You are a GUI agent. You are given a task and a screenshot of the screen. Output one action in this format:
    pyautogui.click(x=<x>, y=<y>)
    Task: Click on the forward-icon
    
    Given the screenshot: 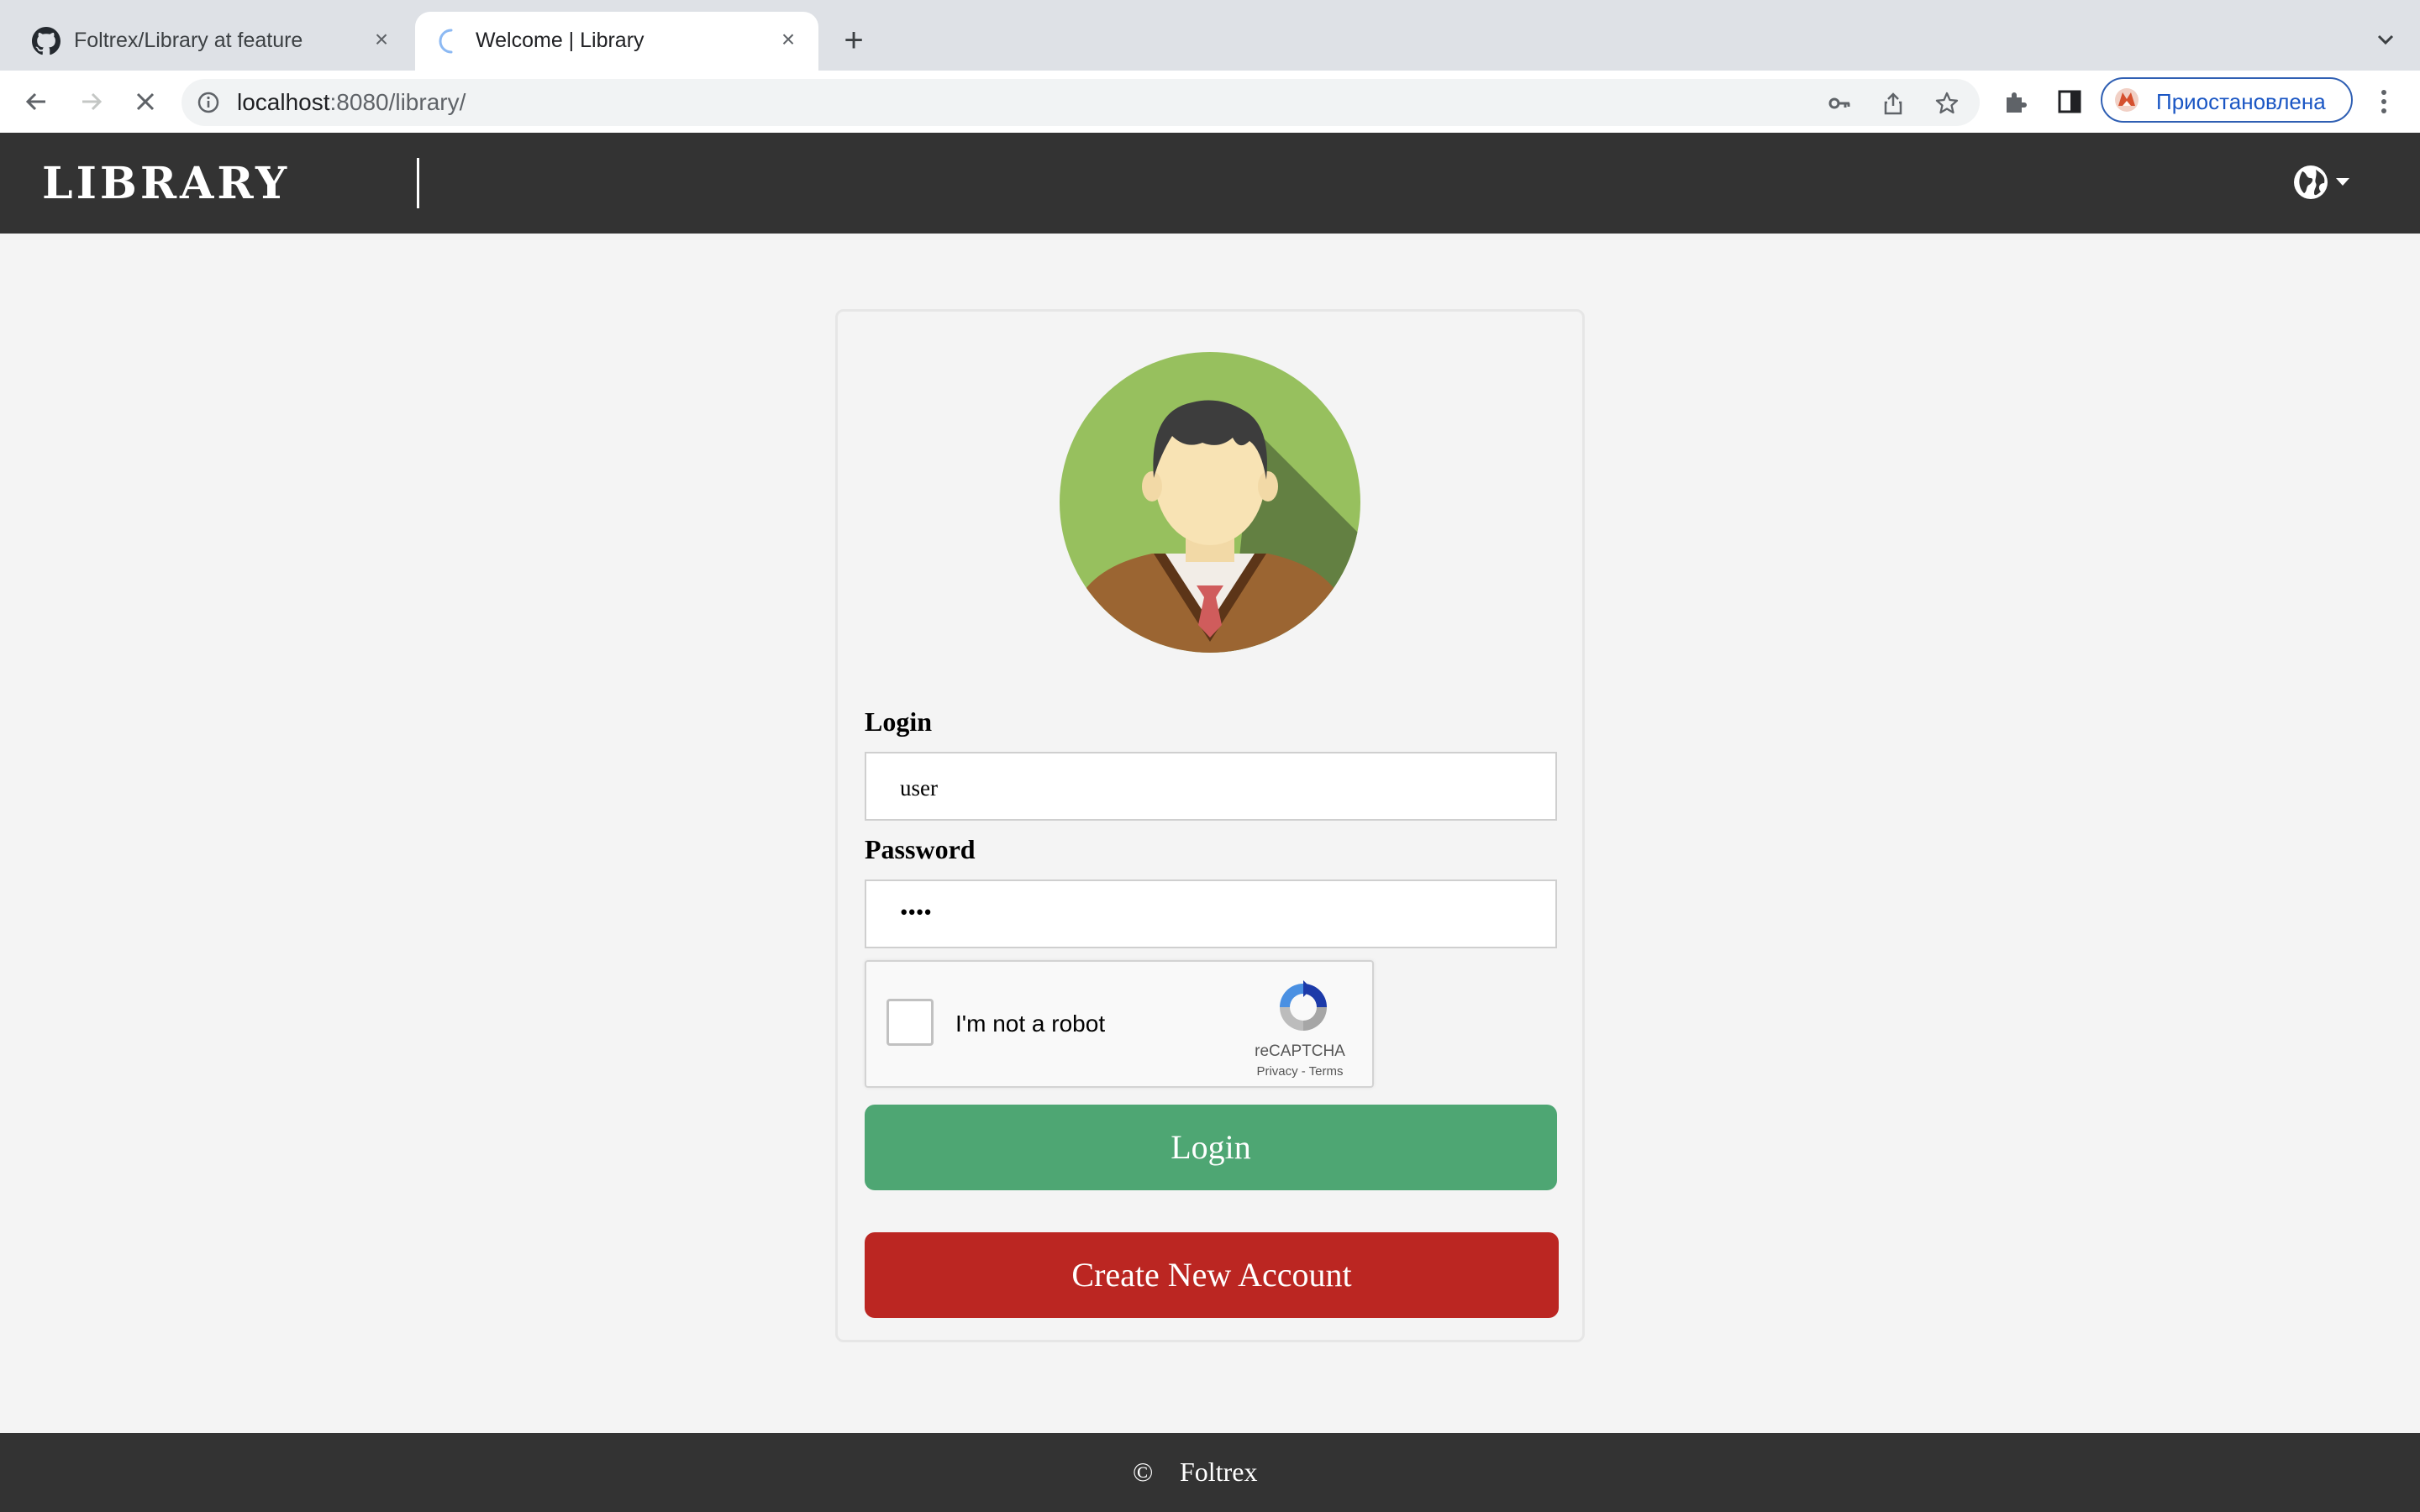 What is the action you would take?
    pyautogui.click(x=92, y=102)
    